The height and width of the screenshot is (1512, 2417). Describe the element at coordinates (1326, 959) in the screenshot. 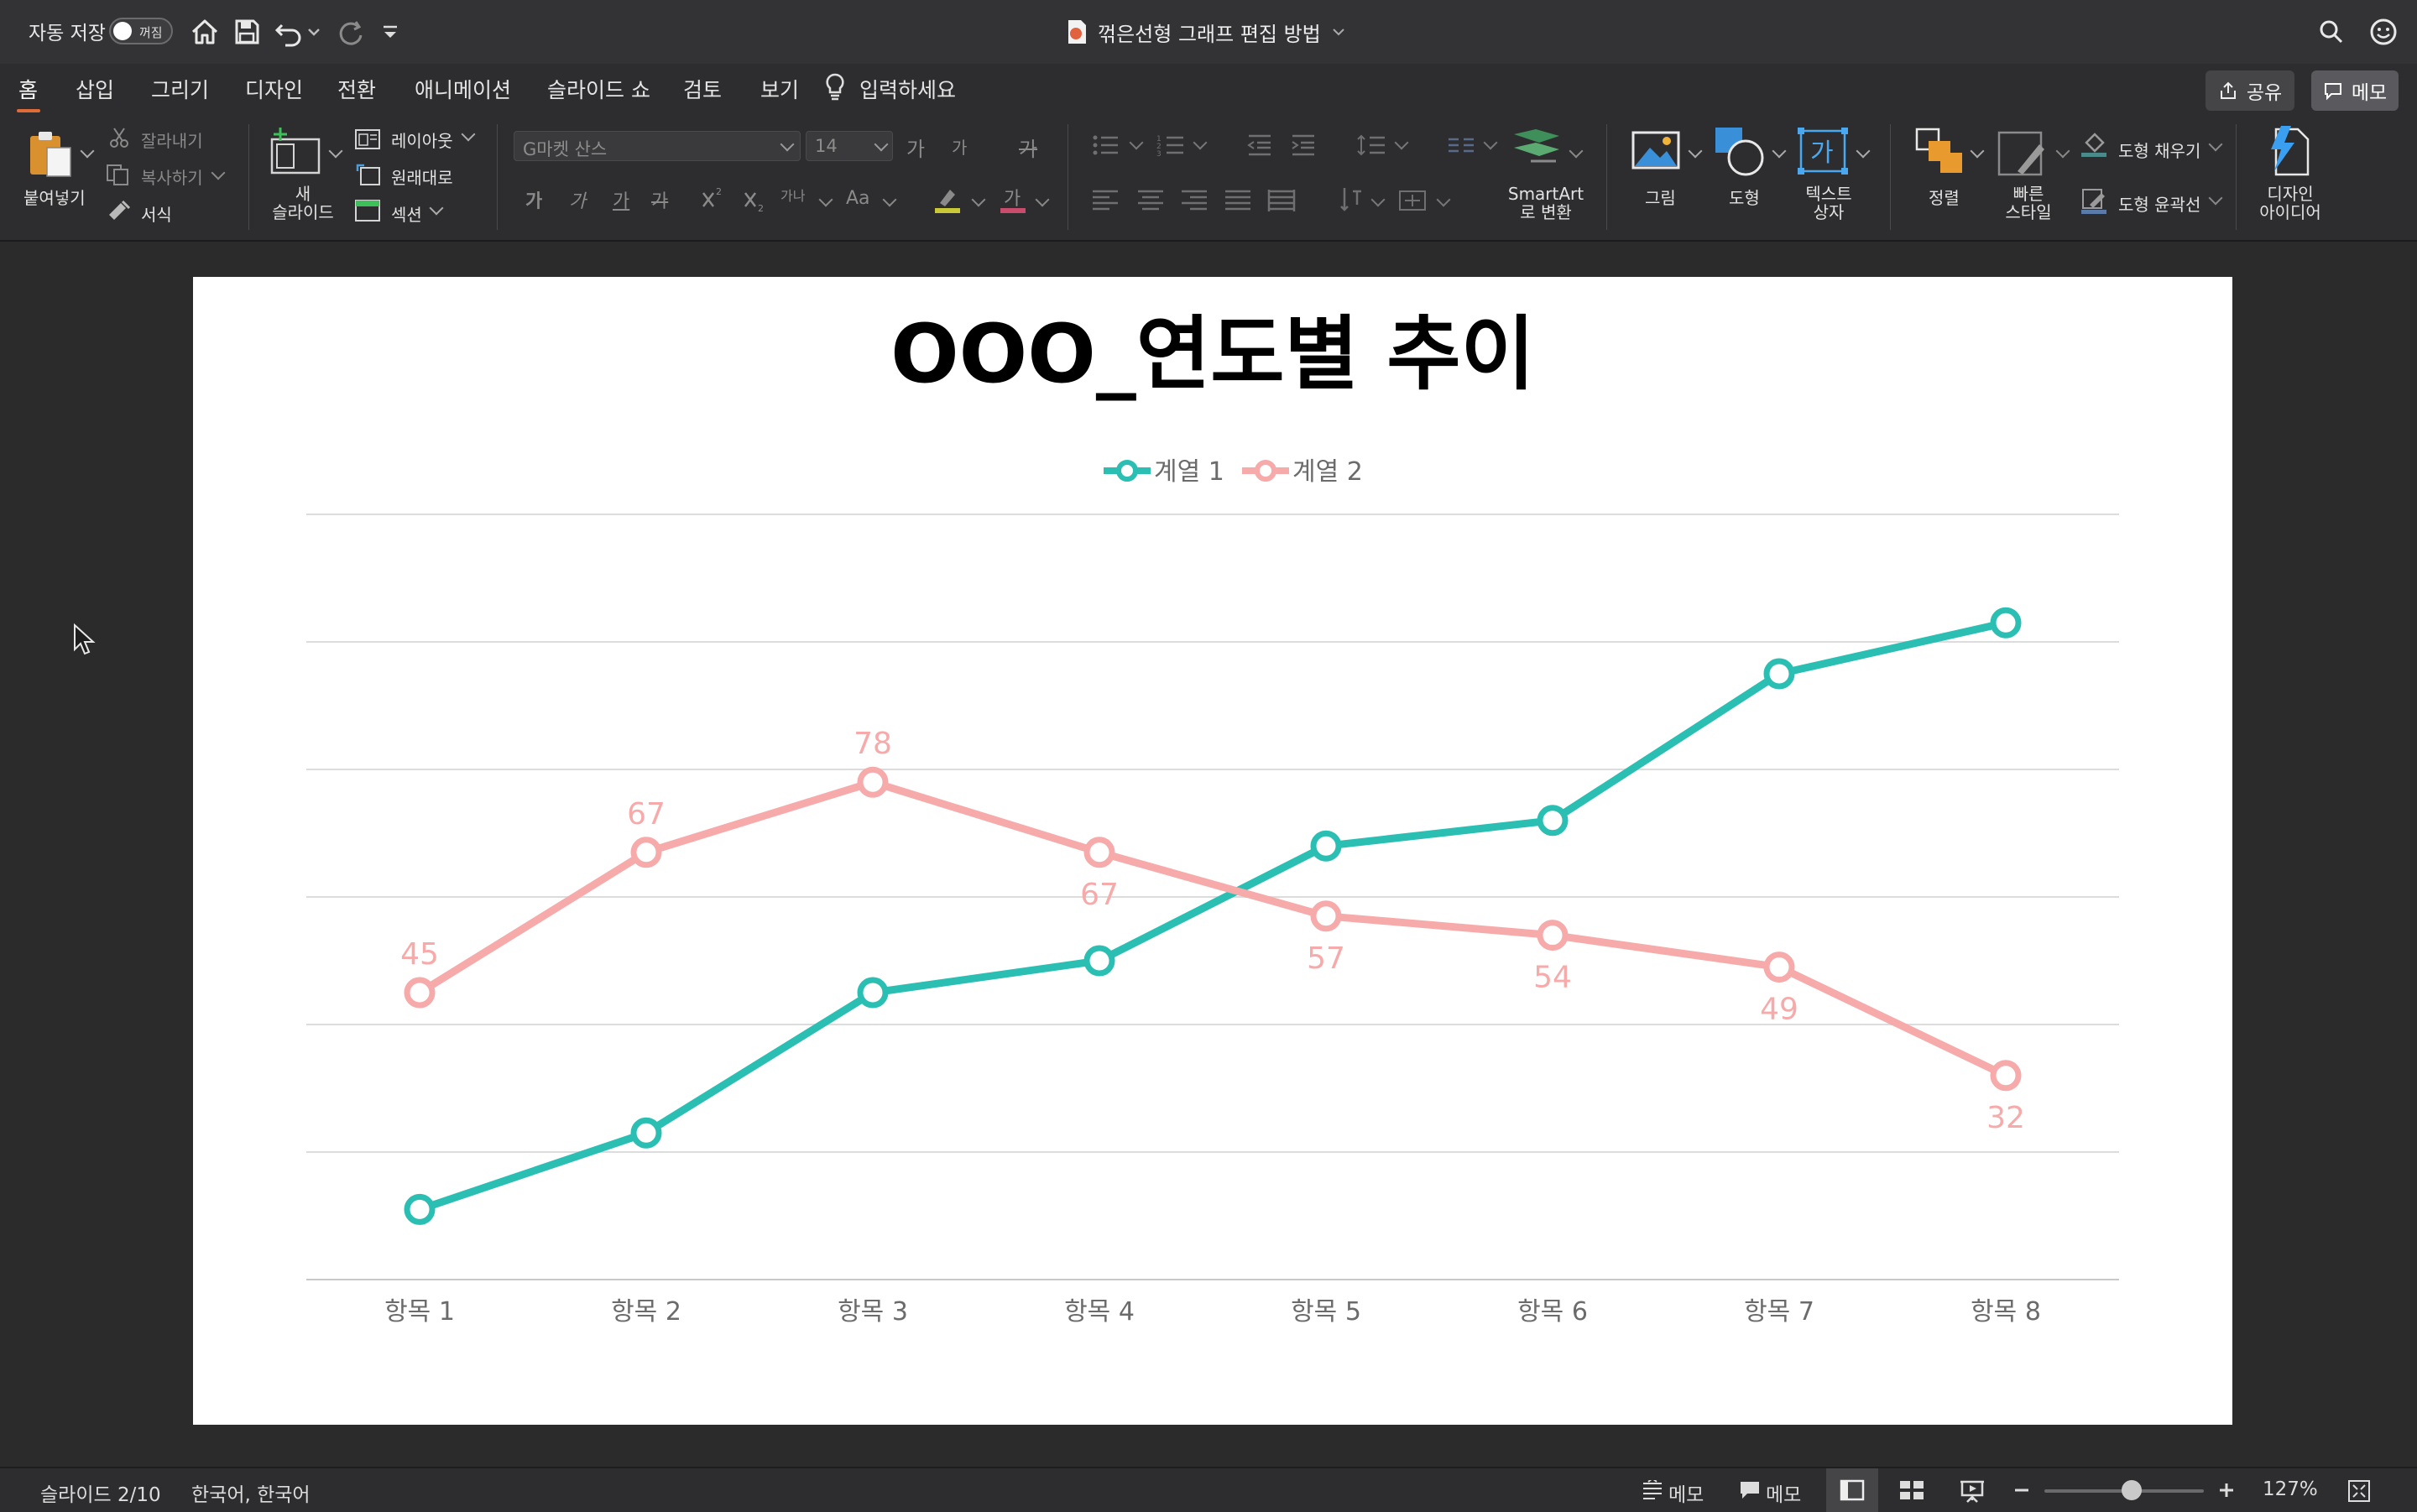

I see `data-label: 57` at that location.